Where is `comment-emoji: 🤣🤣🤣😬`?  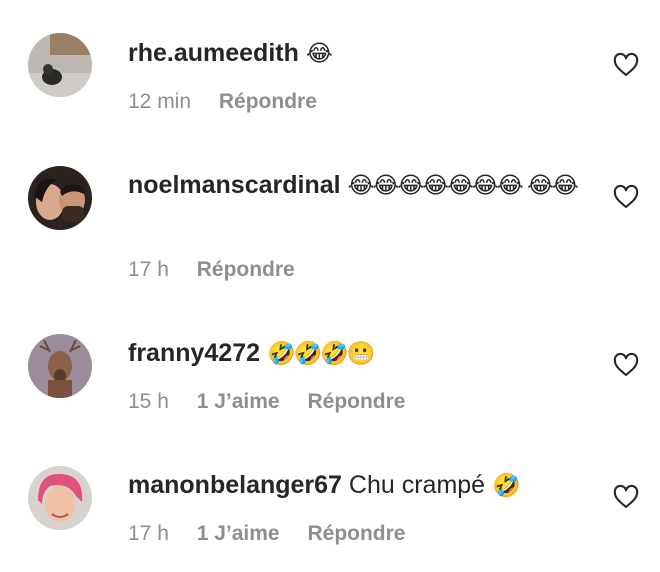 comment-emoji: 🤣🤣🤣😬 is located at coordinates (321, 354).